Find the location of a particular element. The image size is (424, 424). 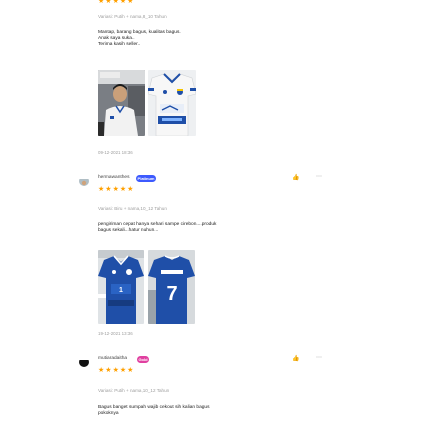

review-photo: 7 is located at coordinates (171, 287).